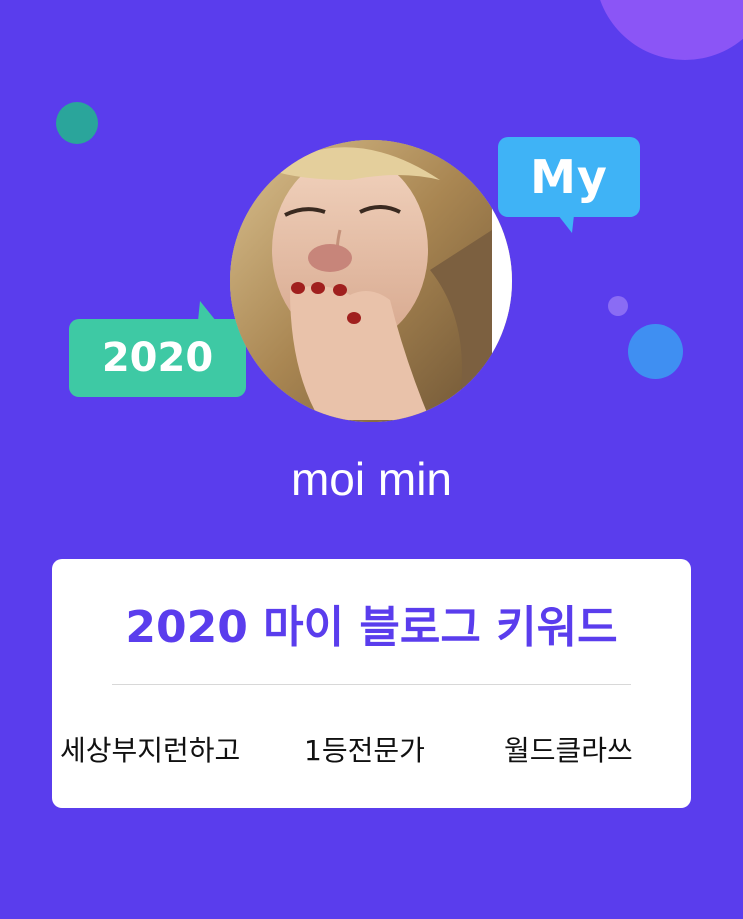  I want to click on year-speech-bubble: 2020, so click(157, 349).